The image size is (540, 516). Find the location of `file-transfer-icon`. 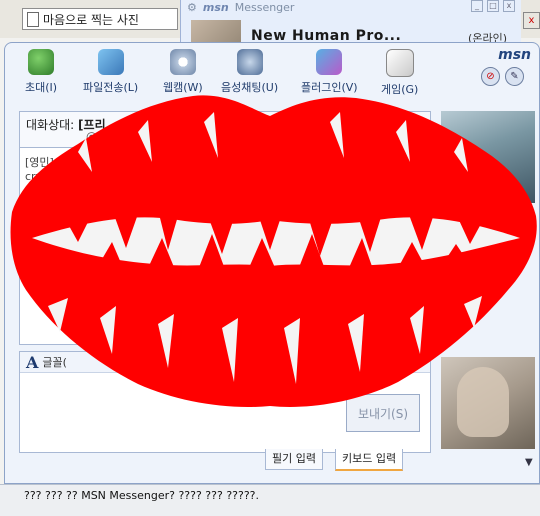

file-transfer-icon is located at coordinates (110, 62).